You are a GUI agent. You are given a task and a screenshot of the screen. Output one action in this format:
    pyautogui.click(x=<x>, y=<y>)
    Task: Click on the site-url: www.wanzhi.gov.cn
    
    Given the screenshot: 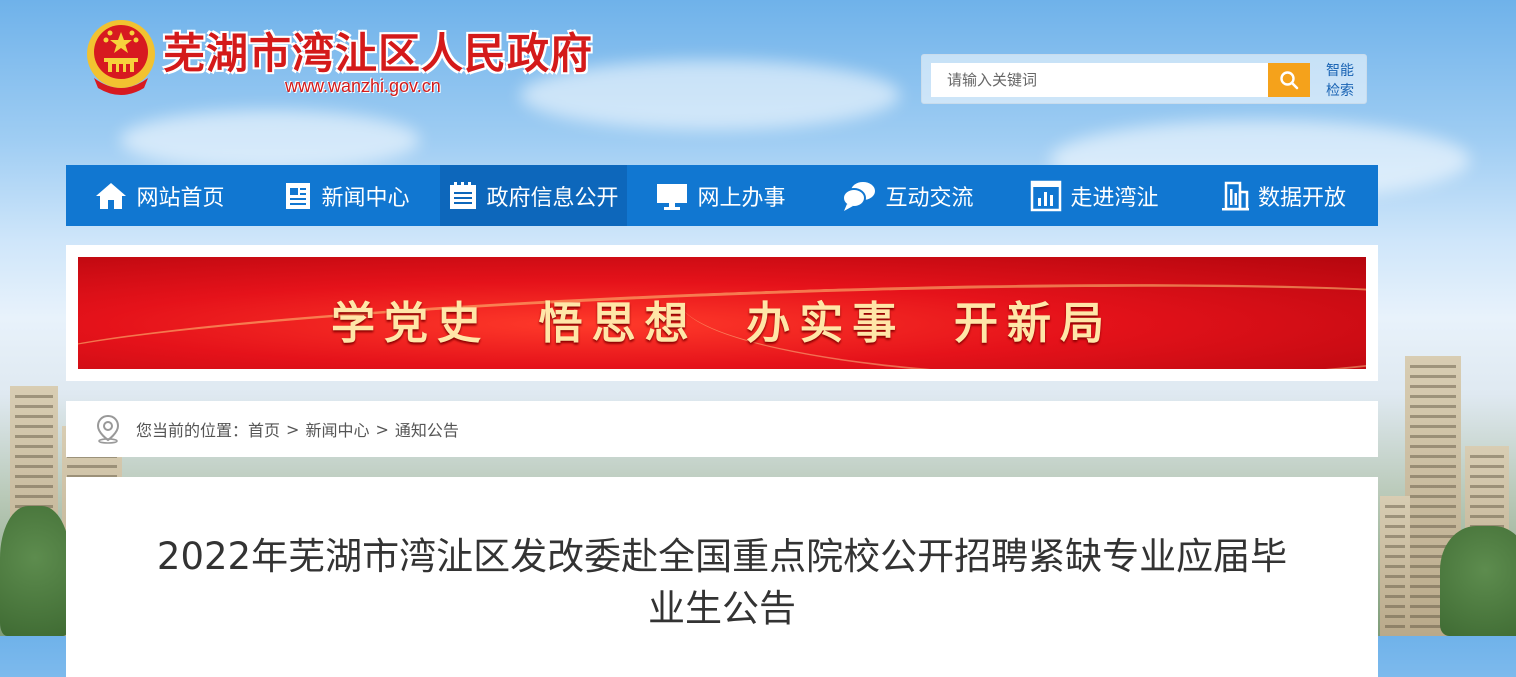 What is the action you would take?
    pyautogui.click(x=363, y=86)
    